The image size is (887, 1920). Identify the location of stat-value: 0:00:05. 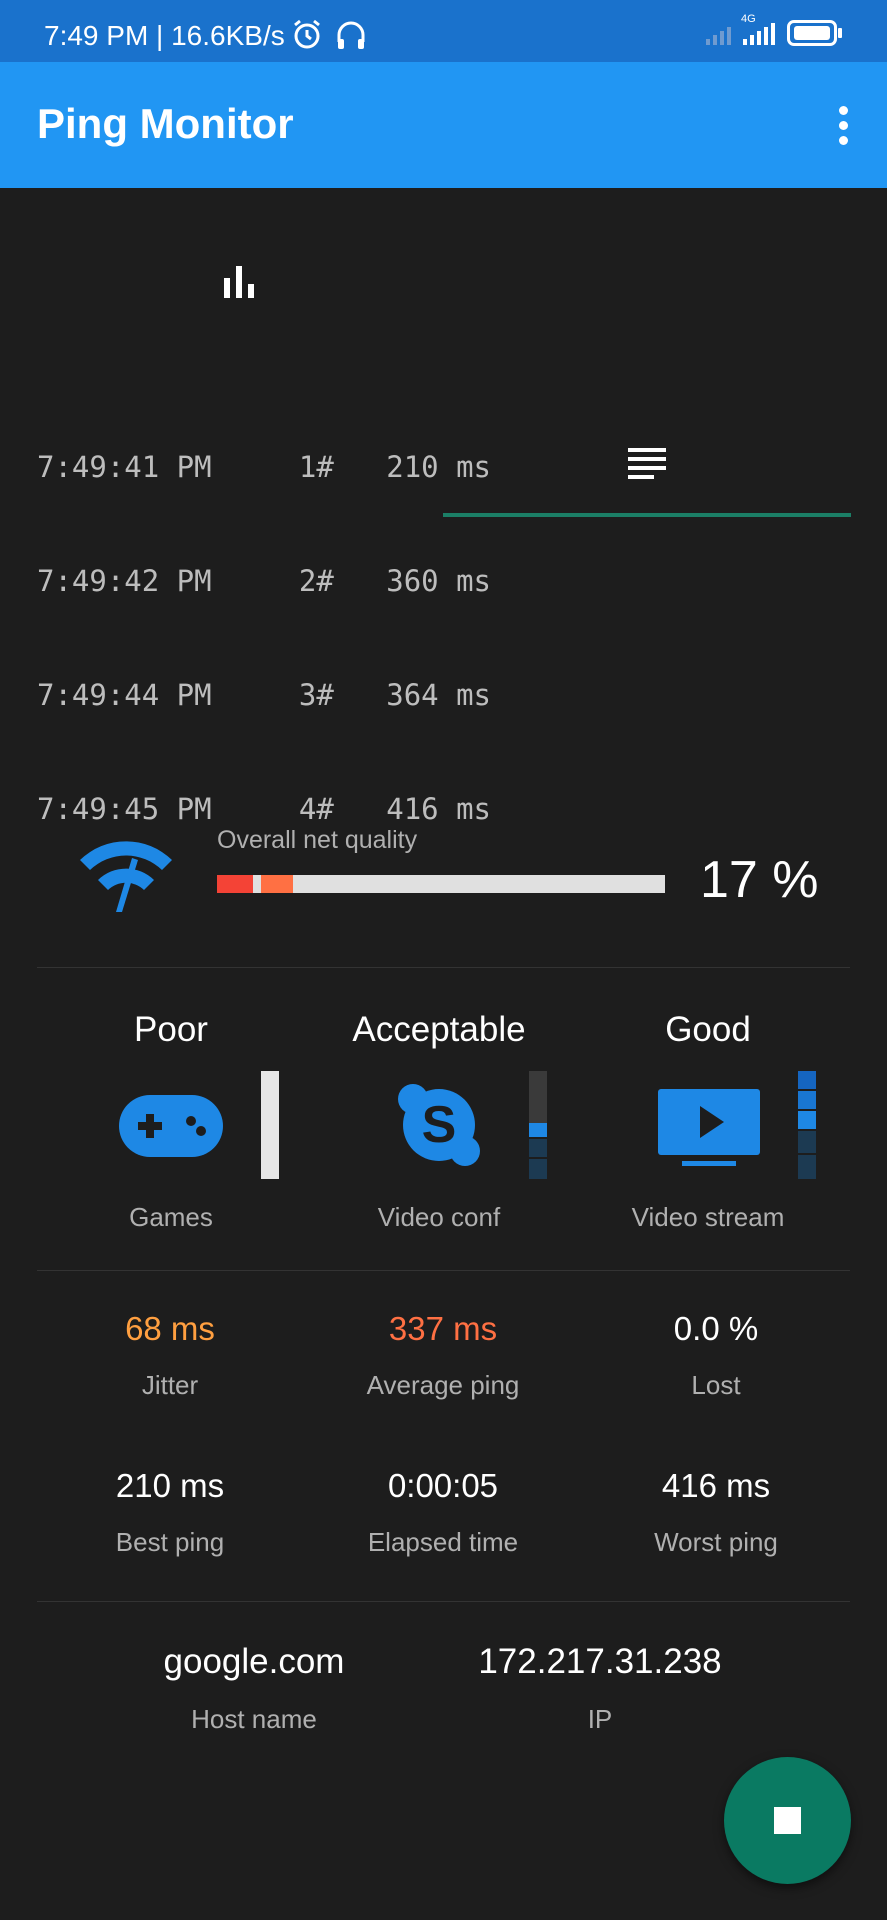
(443, 1485).